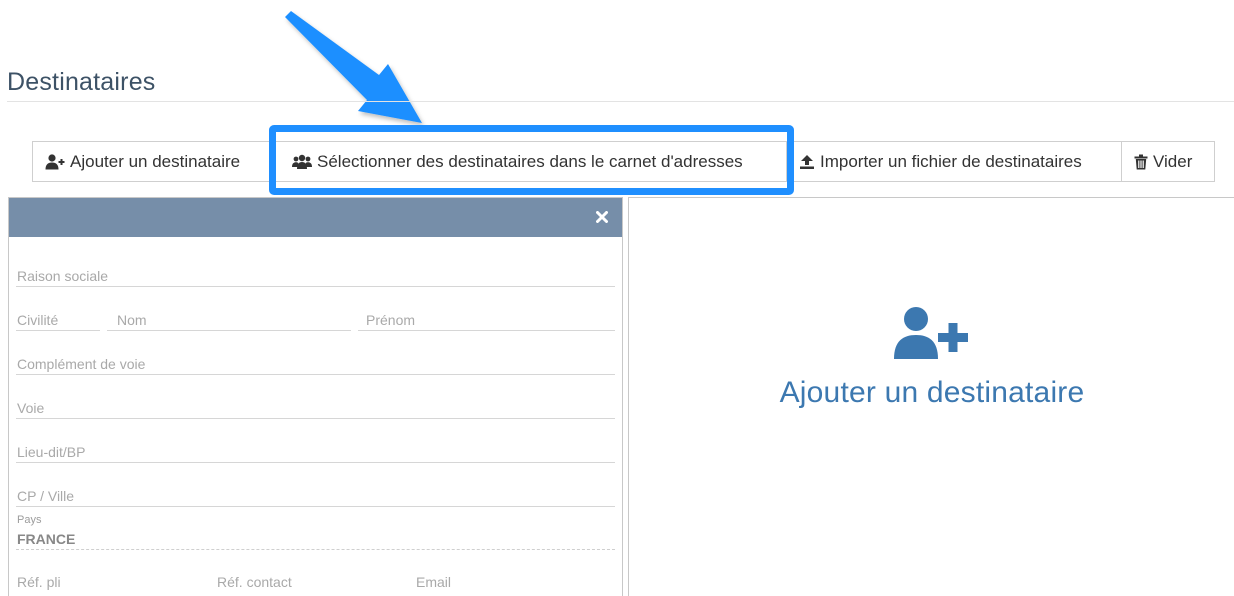 This screenshot has height=596, width=1234. Describe the element at coordinates (155, 161) in the screenshot. I see `add-recipient-label: Ajouter un destinataire` at that location.